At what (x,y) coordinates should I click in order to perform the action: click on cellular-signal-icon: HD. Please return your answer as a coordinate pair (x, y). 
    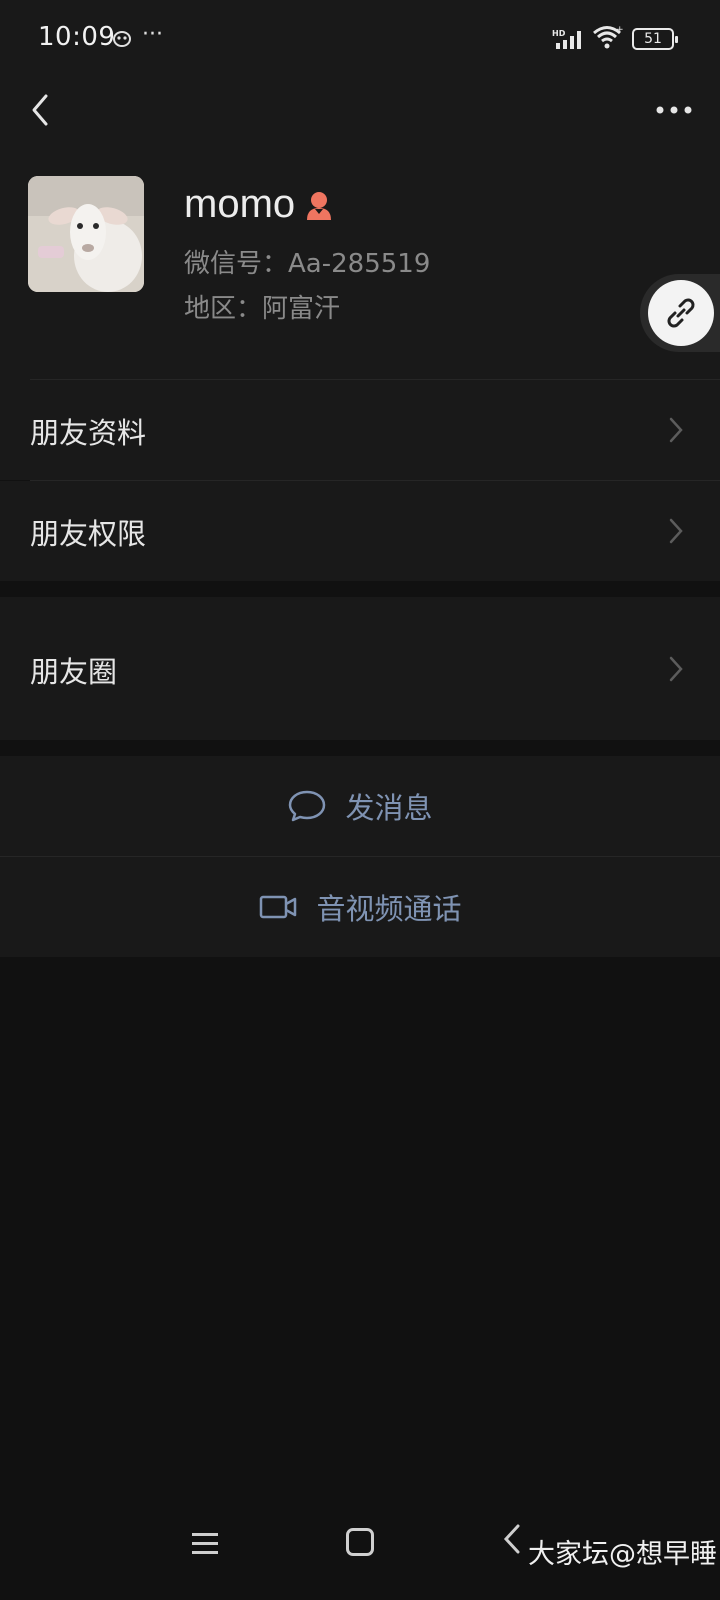
    Looking at the image, I should click on (566, 39).